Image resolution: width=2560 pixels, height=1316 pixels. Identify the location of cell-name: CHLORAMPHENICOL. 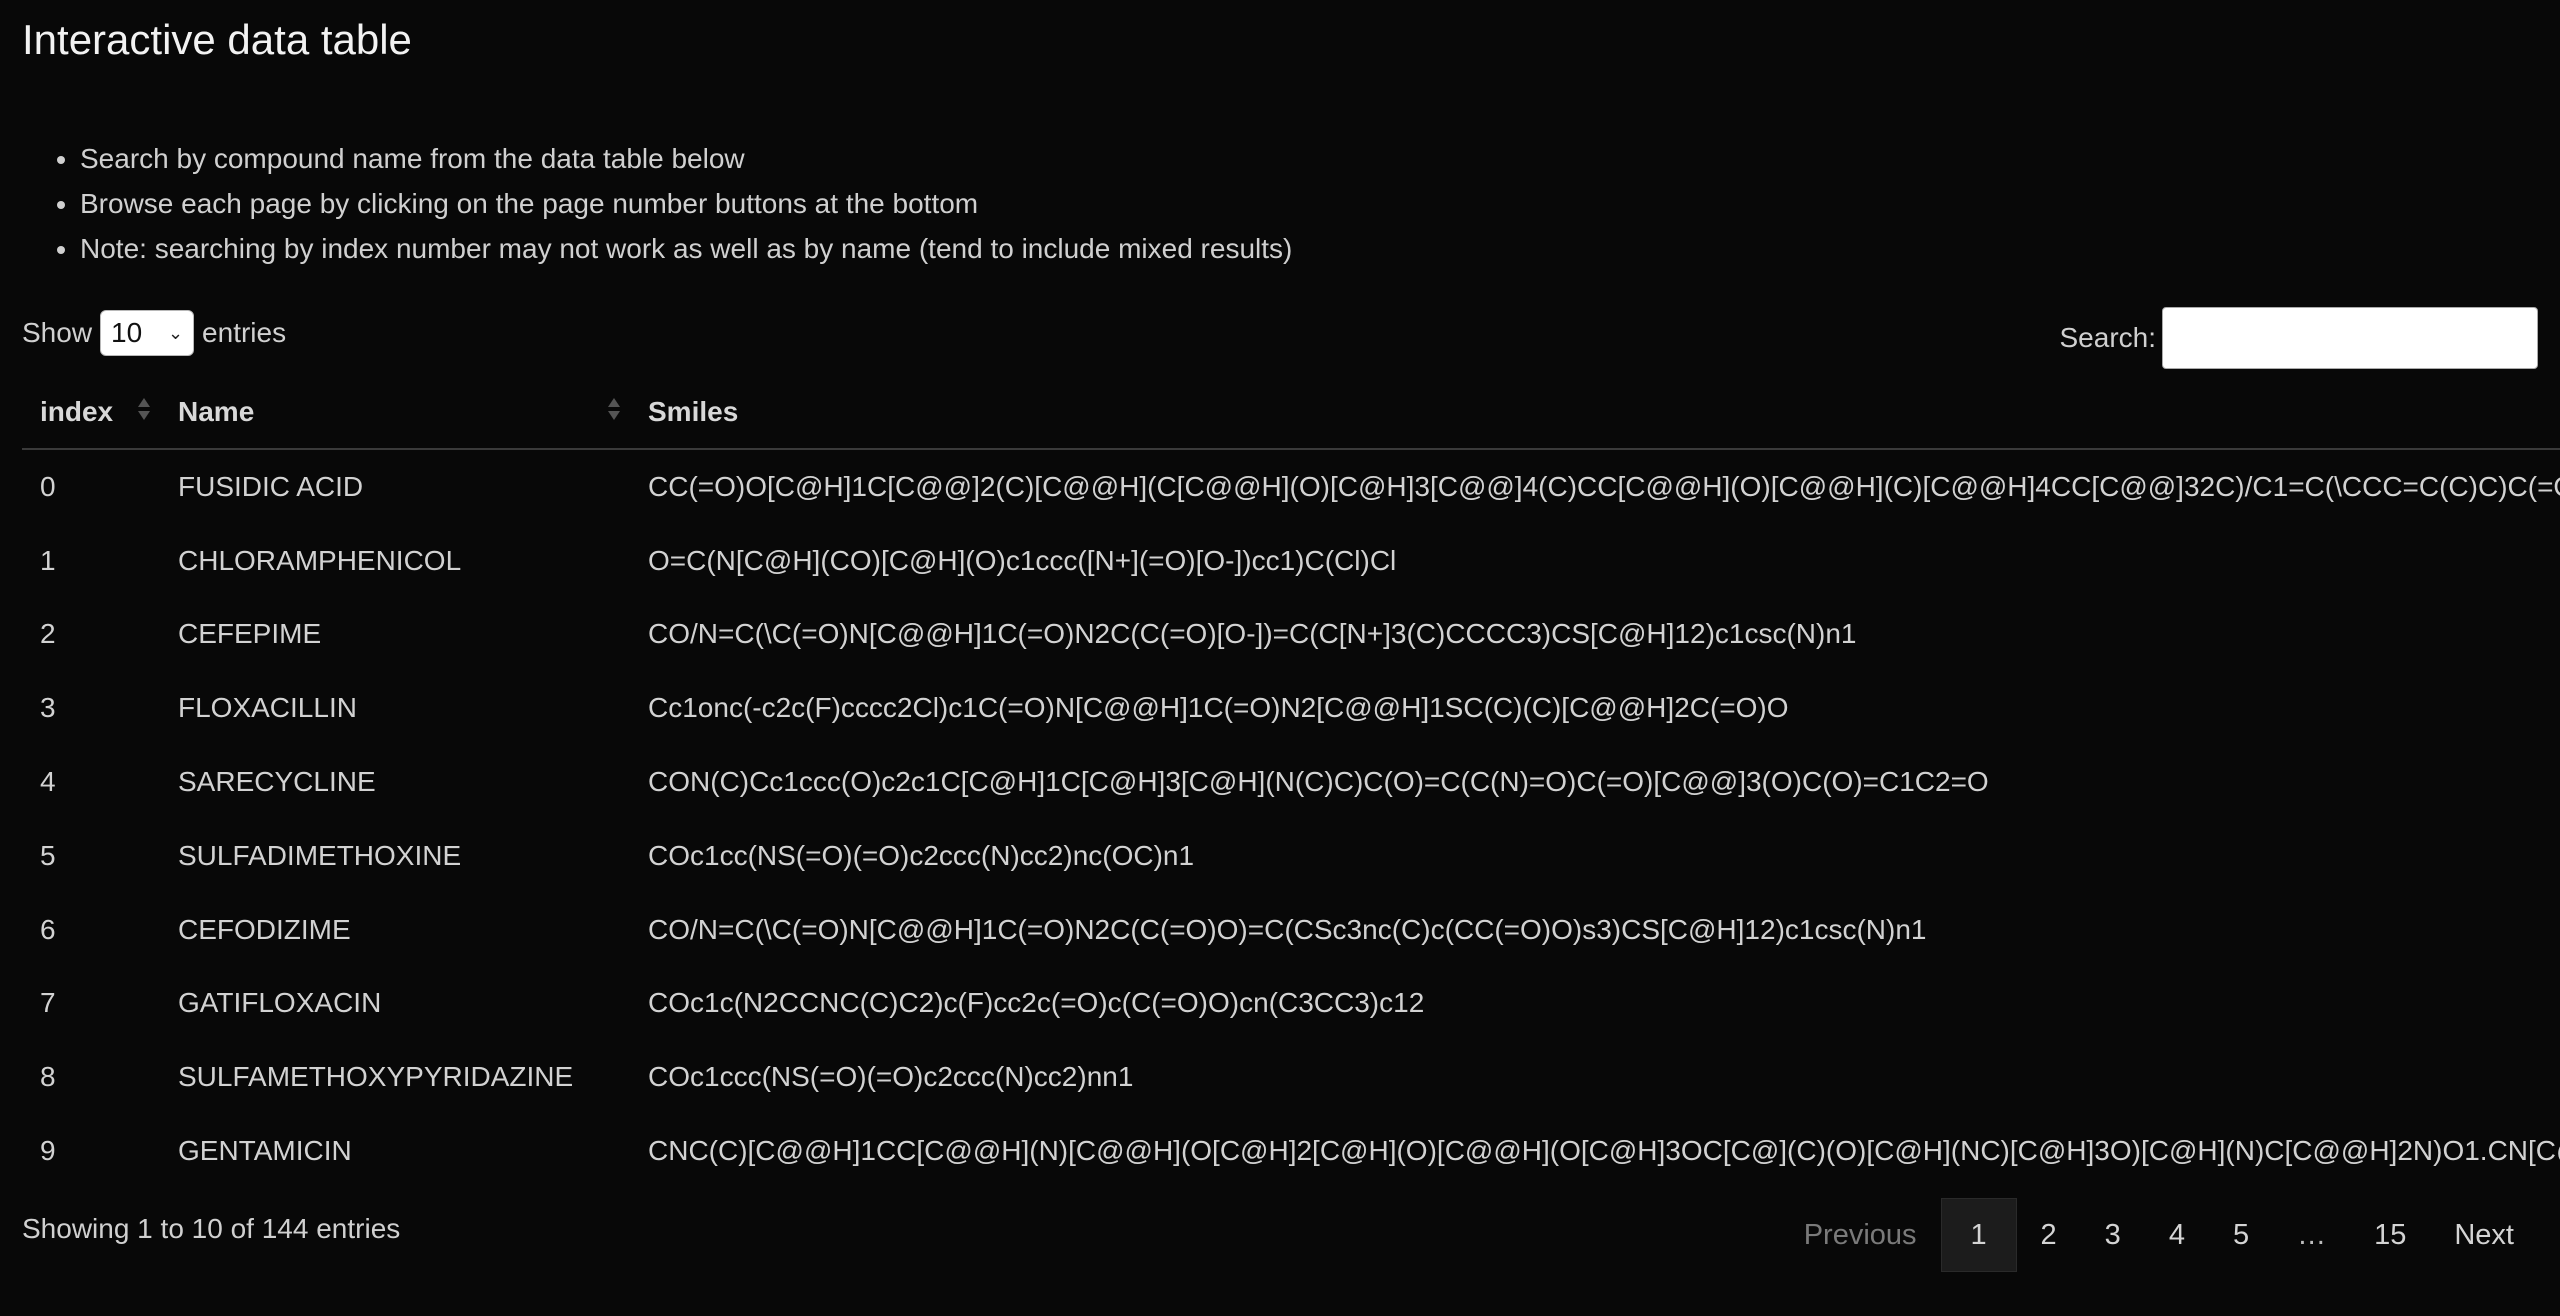
(320, 560).